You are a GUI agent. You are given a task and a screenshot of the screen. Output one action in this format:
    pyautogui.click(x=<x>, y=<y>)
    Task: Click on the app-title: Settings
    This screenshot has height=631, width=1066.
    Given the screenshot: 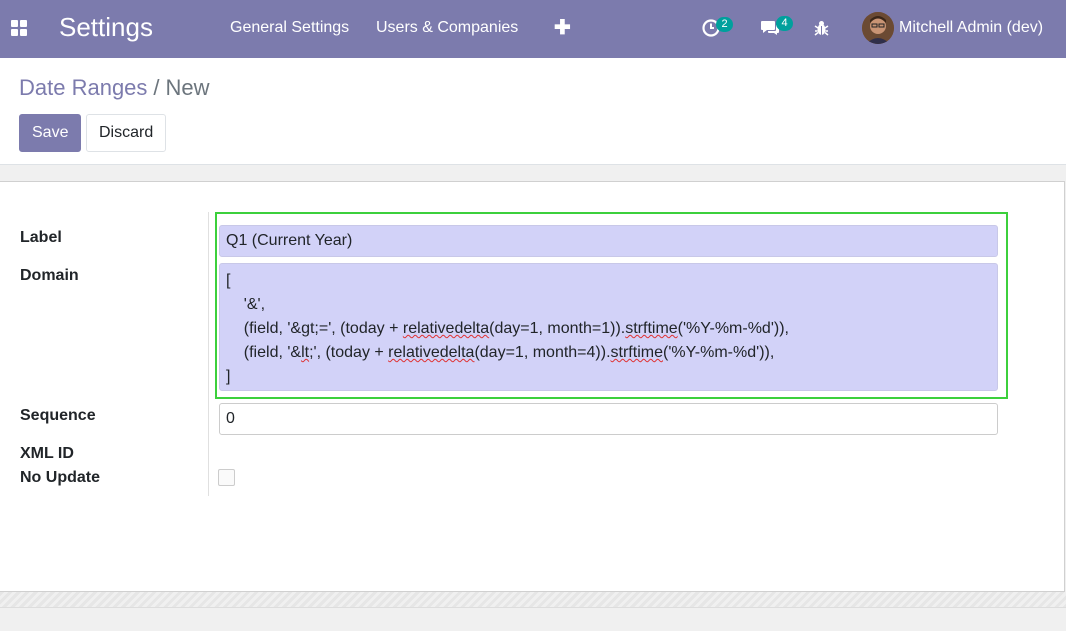 What is the action you would take?
    pyautogui.click(x=106, y=27)
    